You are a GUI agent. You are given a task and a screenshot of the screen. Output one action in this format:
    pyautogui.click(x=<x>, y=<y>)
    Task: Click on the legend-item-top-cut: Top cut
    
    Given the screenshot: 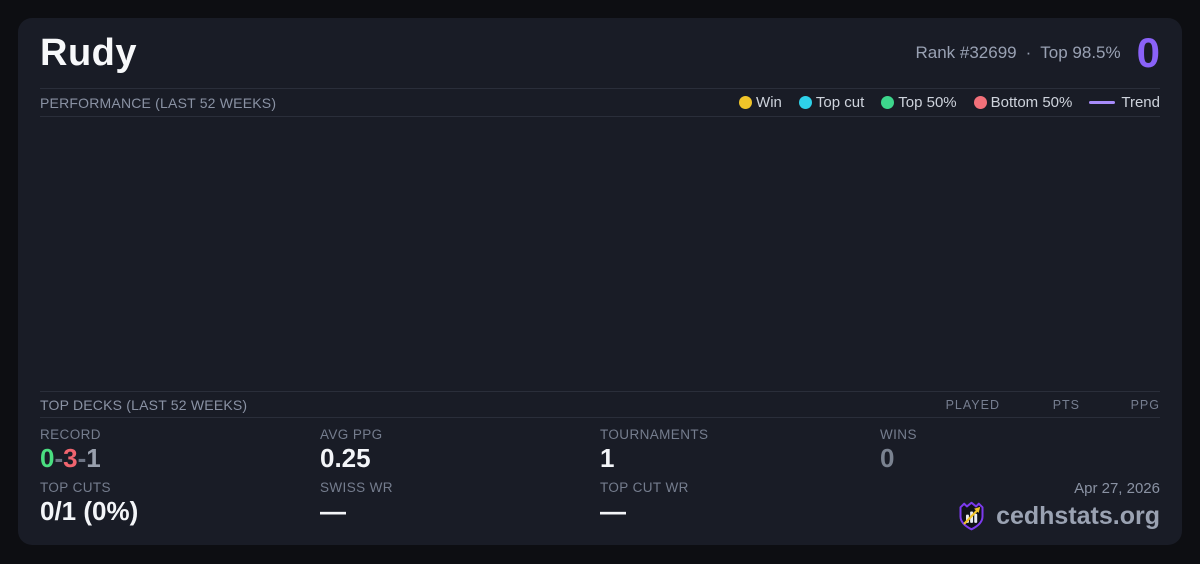 What is the action you would take?
    pyautogui.click(x=831, y=102)
    